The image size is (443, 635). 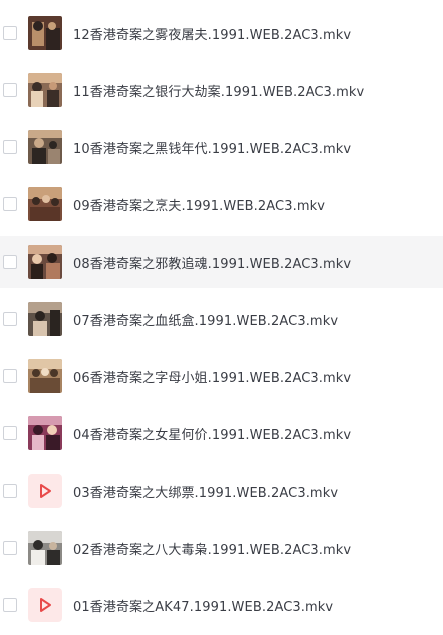 What do you see at coordinates (218, 90) in the screenshot?
I see `file-name: 11香港奇案之银行大劫案.1991.WEB.2AC3.mkv` at bounding box center [218, 90].